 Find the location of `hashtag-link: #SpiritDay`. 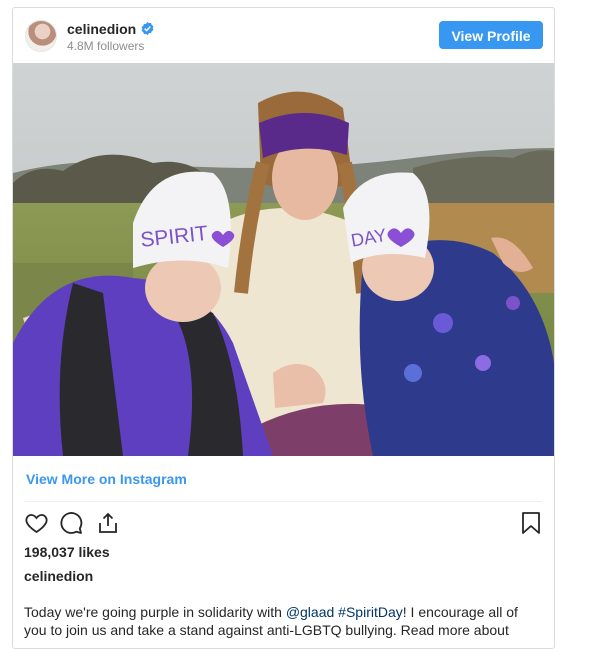

hashtag-link: #SpiritDay is located at coordinates (370, 612).